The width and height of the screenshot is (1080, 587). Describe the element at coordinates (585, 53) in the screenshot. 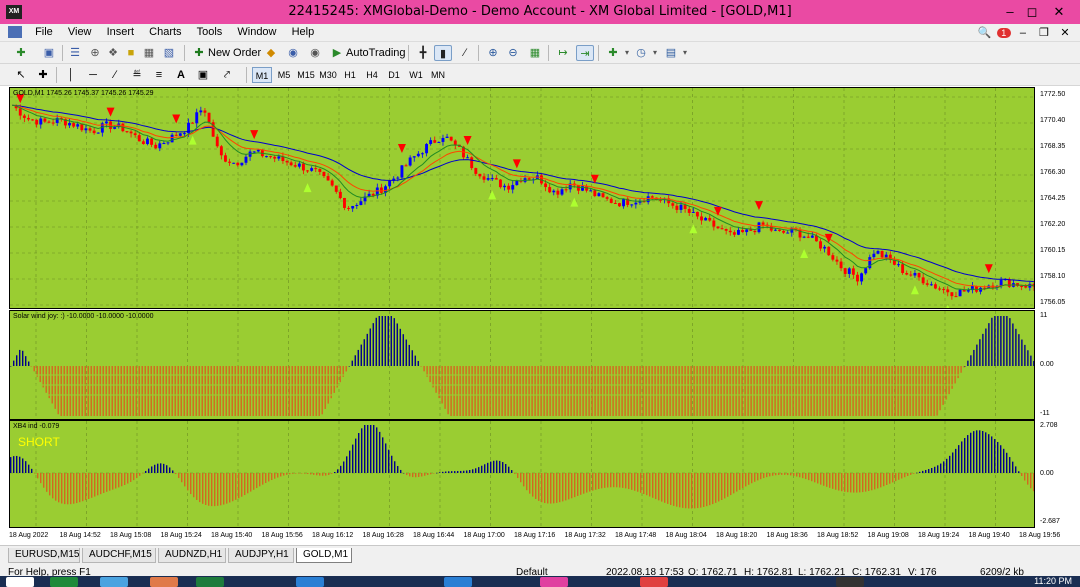

I see `chart-shift-icon: ⇥` at that location.